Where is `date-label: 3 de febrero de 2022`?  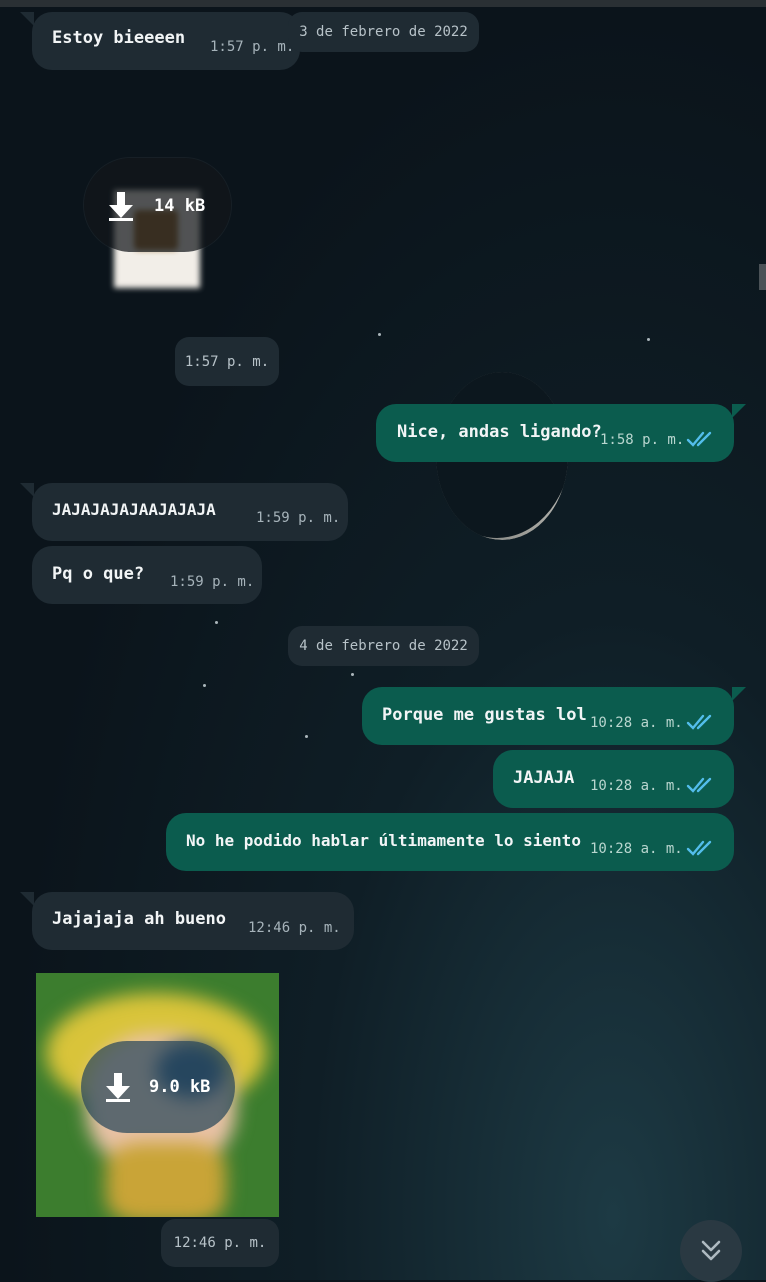 date-label: 3 de febrero de 2022 is located at coordinates (383, 32).